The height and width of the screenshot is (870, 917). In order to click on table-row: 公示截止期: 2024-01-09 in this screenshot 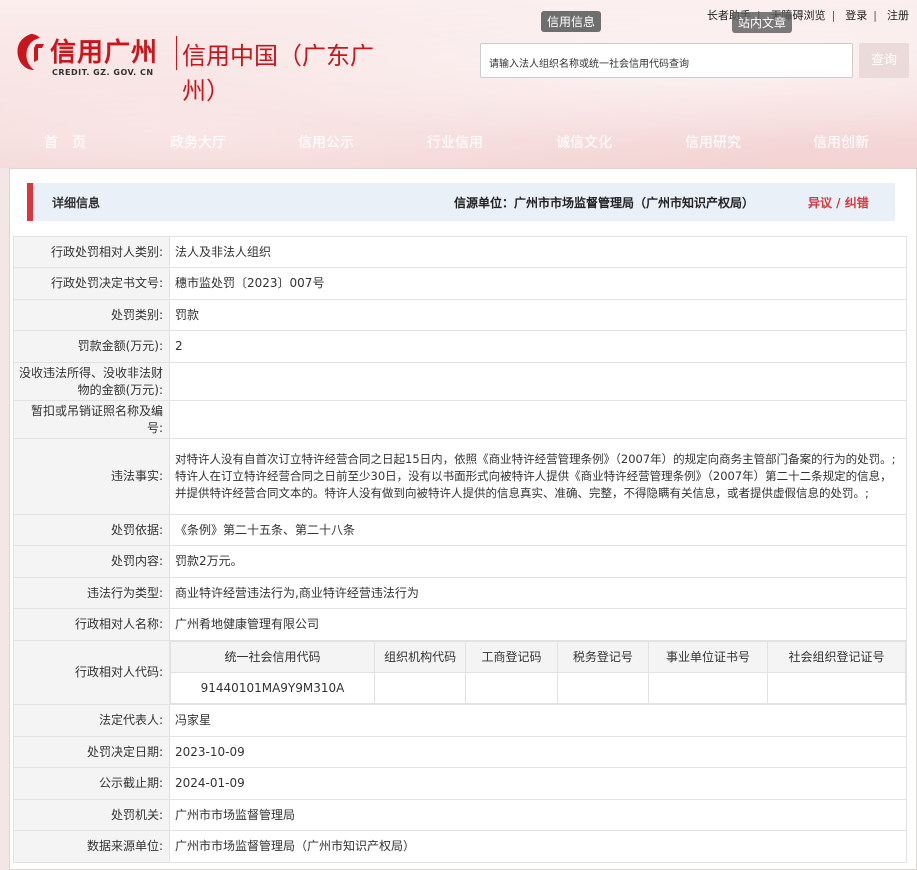, I will do `click(460, 783)`.